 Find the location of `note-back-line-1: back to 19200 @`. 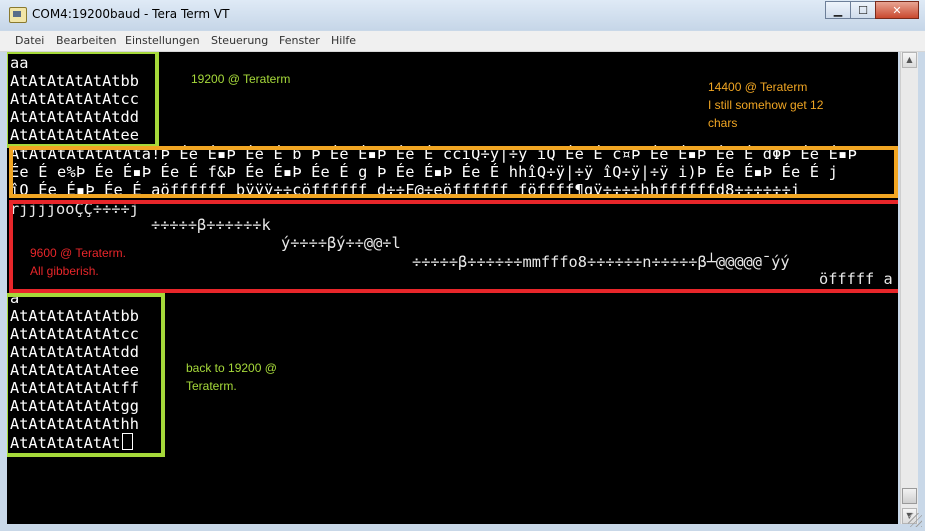

note-back-line-1: back to 19200 @ is located at coordinates (231, 368).